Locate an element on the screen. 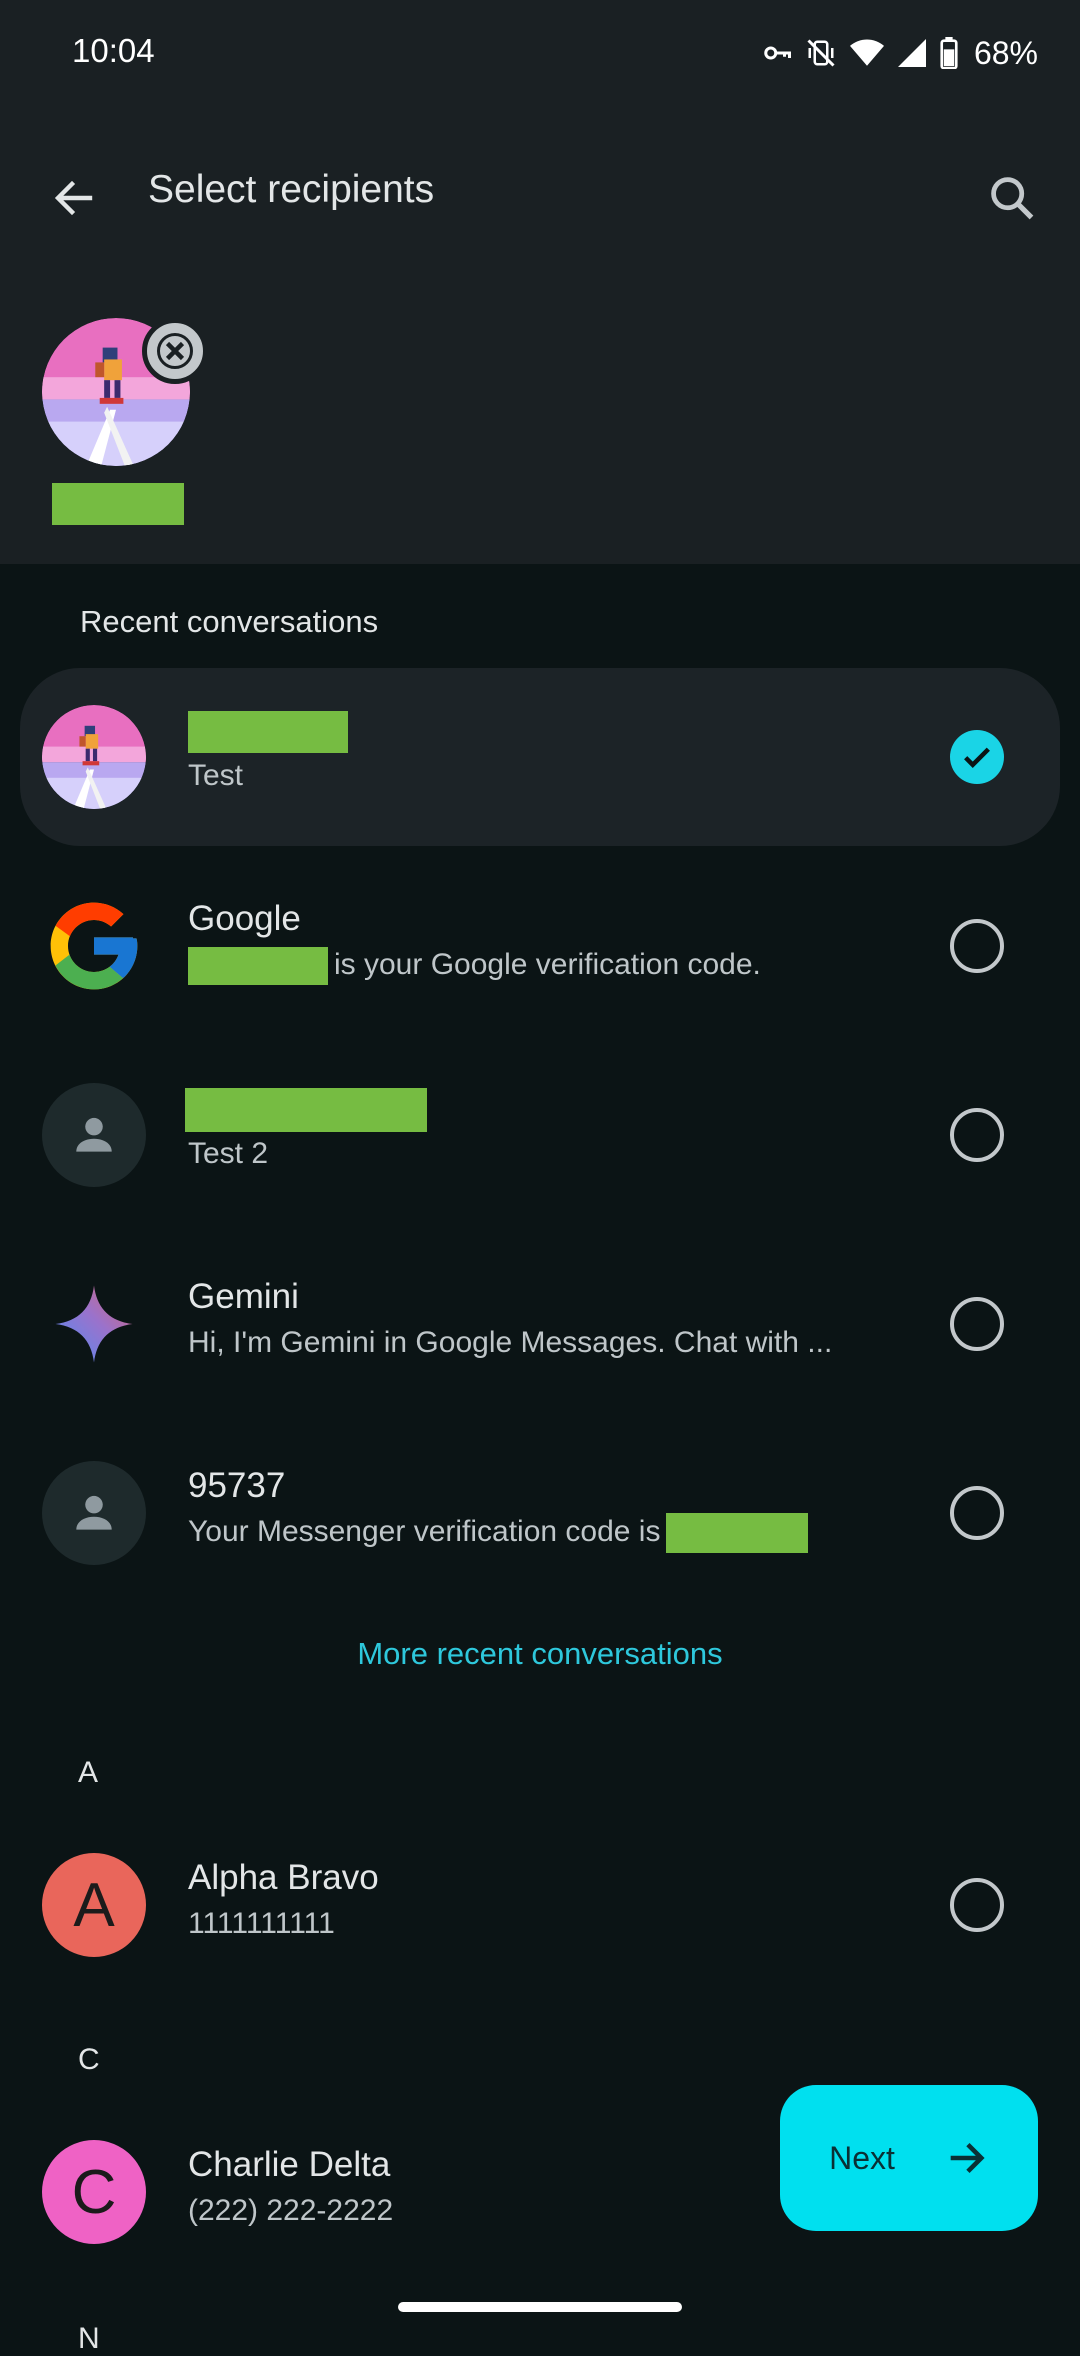 The height and width of the screenshot is (2356, 1080). message-preview-row: Your Messenger verification code is is located at coordinates (544, 1532).